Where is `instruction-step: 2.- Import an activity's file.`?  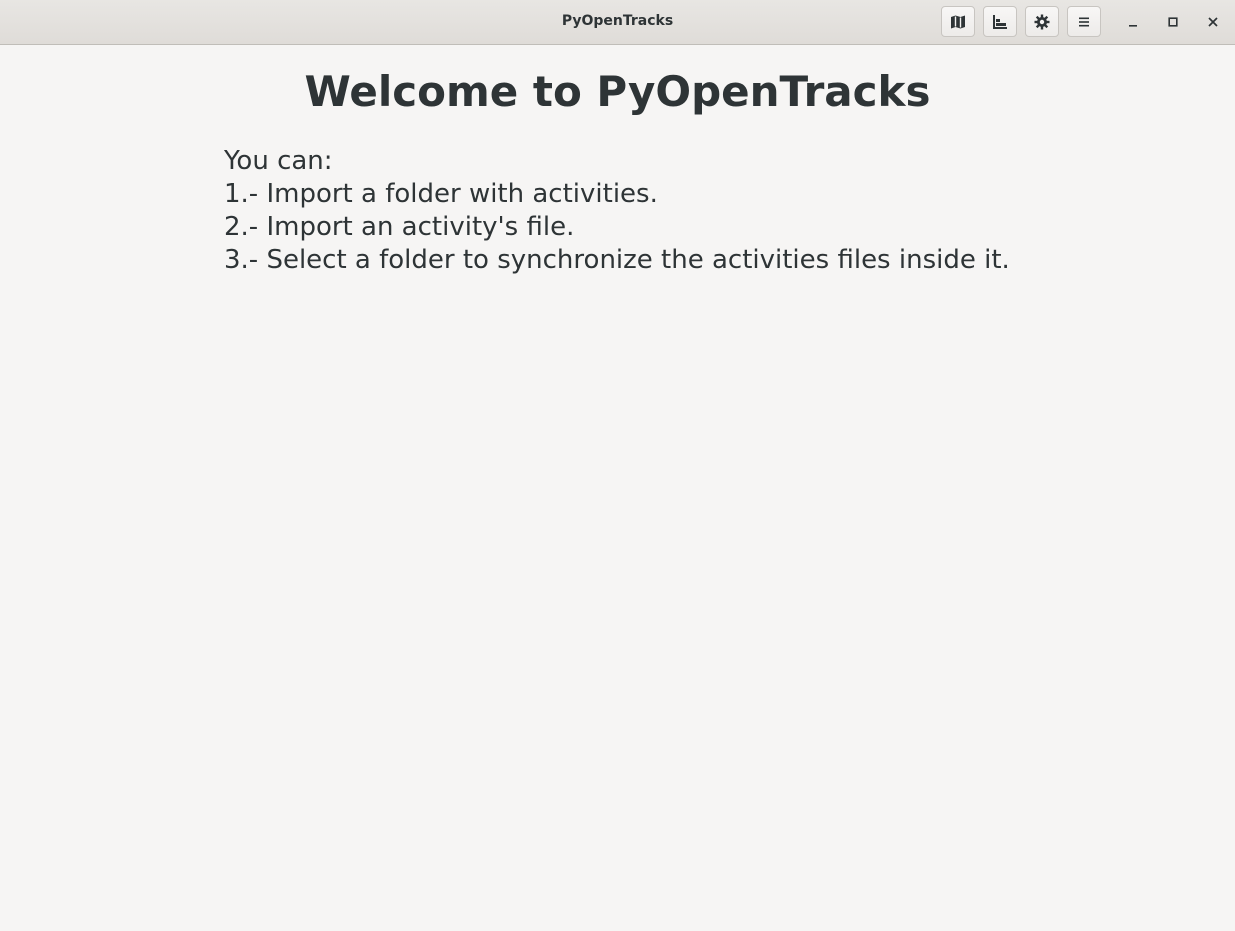 instruction-step: 2.- Import an activity's file. is located at coordinates (399, 227).